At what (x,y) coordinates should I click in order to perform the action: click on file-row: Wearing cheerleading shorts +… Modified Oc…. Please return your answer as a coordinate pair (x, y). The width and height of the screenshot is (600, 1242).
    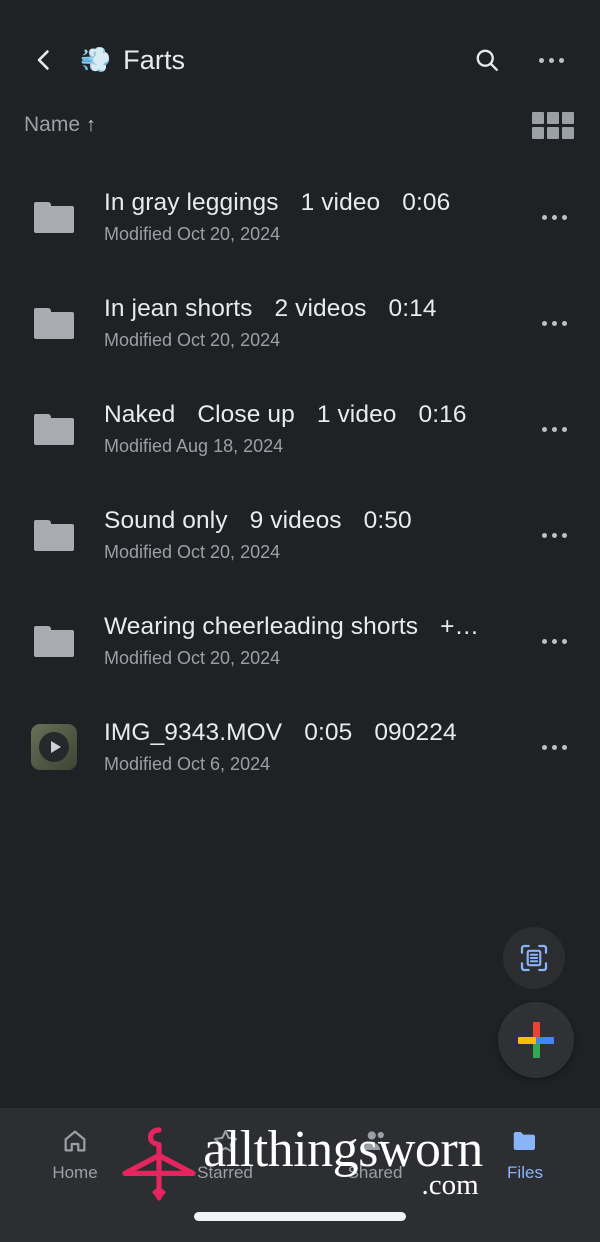
    Looking at the image, I should click on (300, 641).